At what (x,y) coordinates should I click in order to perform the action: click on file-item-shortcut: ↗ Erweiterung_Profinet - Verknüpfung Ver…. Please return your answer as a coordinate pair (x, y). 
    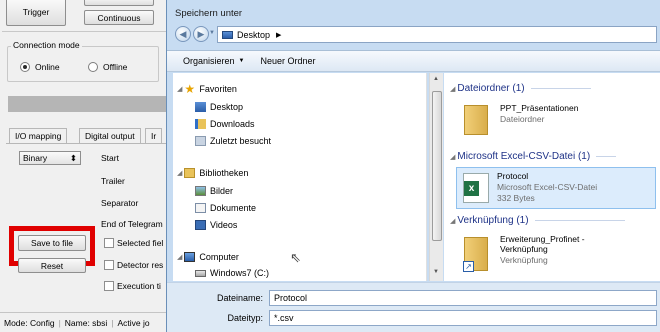
    Looking at the image, I should click on (560, 254).